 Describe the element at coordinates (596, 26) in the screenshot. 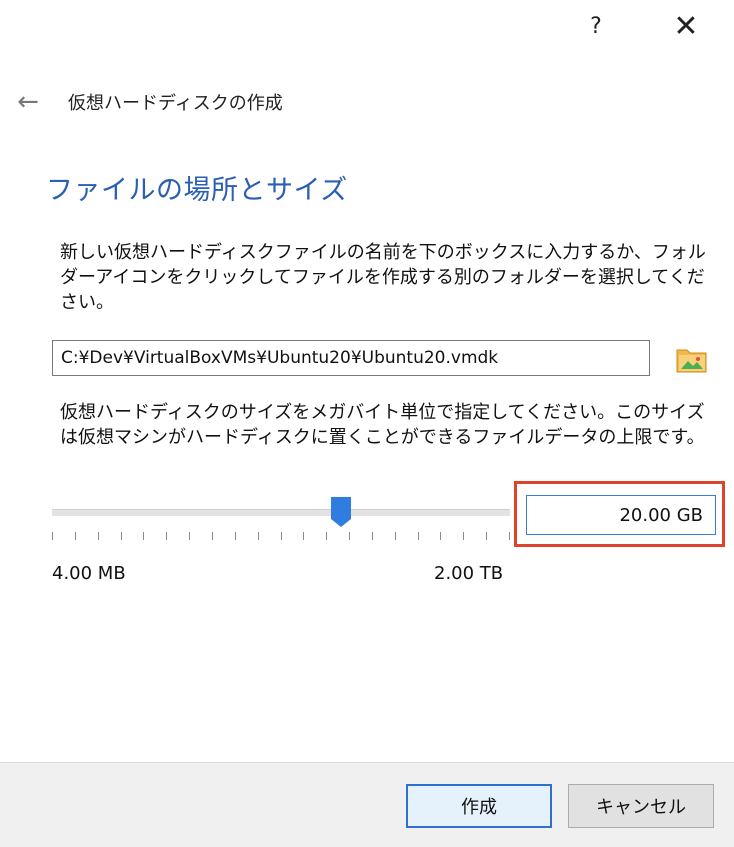

I see `help-button: ?` at that location.